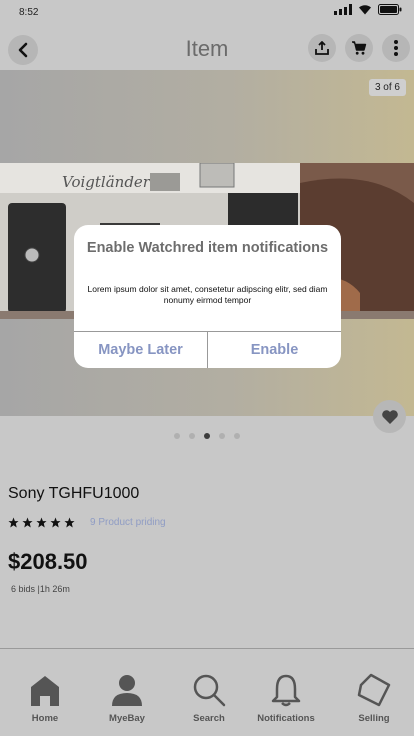 The height and width of the screenshot is (736, 414). Describe the element at coordinates (207, 13) in the screenshot. I see `status-bar: 8:52` at that location.